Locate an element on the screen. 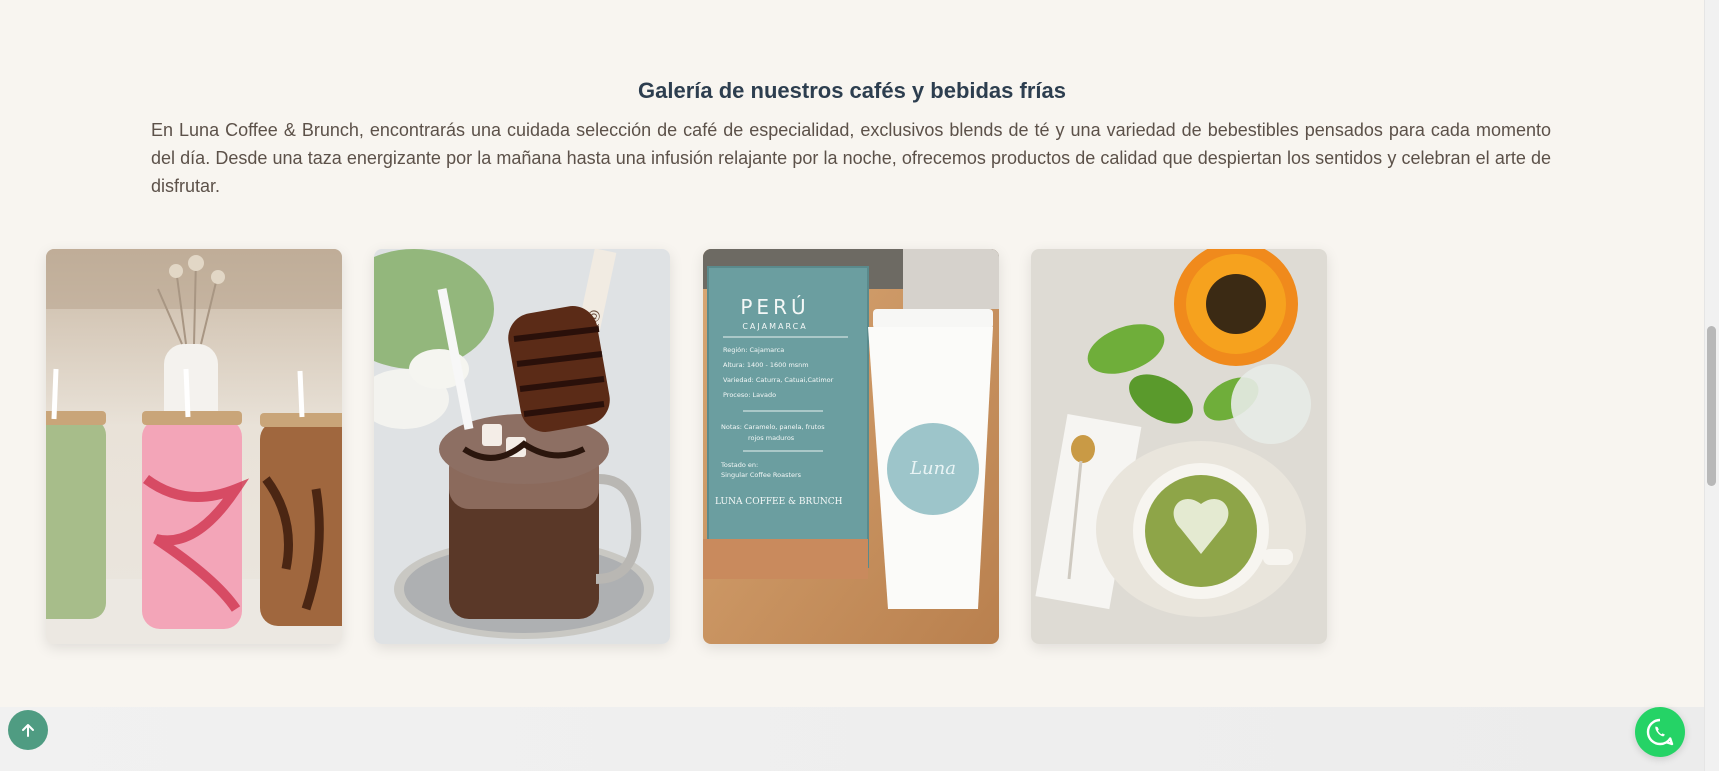 This screenshot has width=1719, height=771. sign-line: rojos maduros is located at coordinates (771, 438).